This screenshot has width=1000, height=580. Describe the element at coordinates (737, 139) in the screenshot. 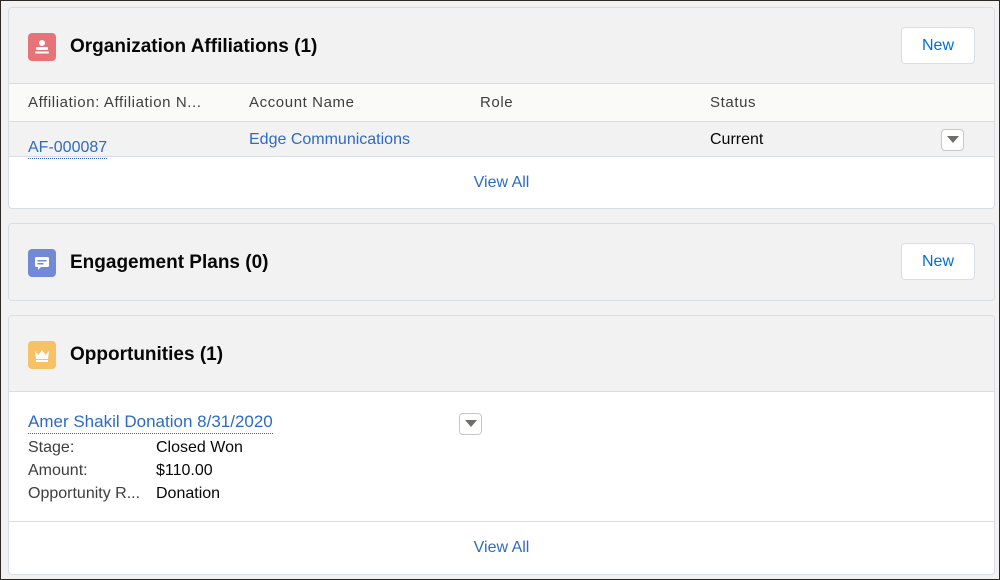

I see `status-cell: Current` at that location.